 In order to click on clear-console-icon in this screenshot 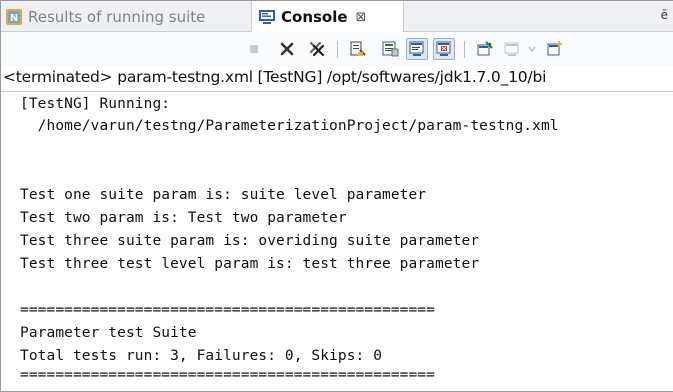, I will do `click(358, 49)`.